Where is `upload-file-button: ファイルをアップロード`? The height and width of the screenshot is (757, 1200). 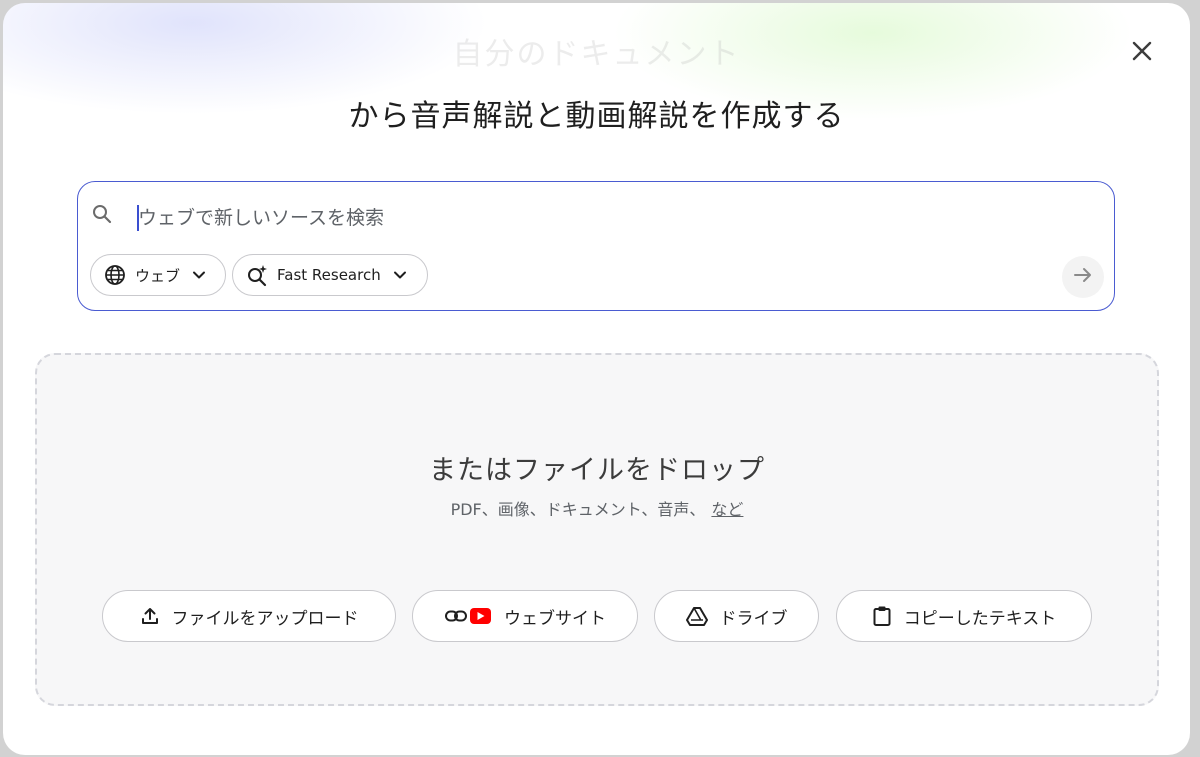
upload-file-button: ファイルをアップロード is located at coordinates (249, 616).